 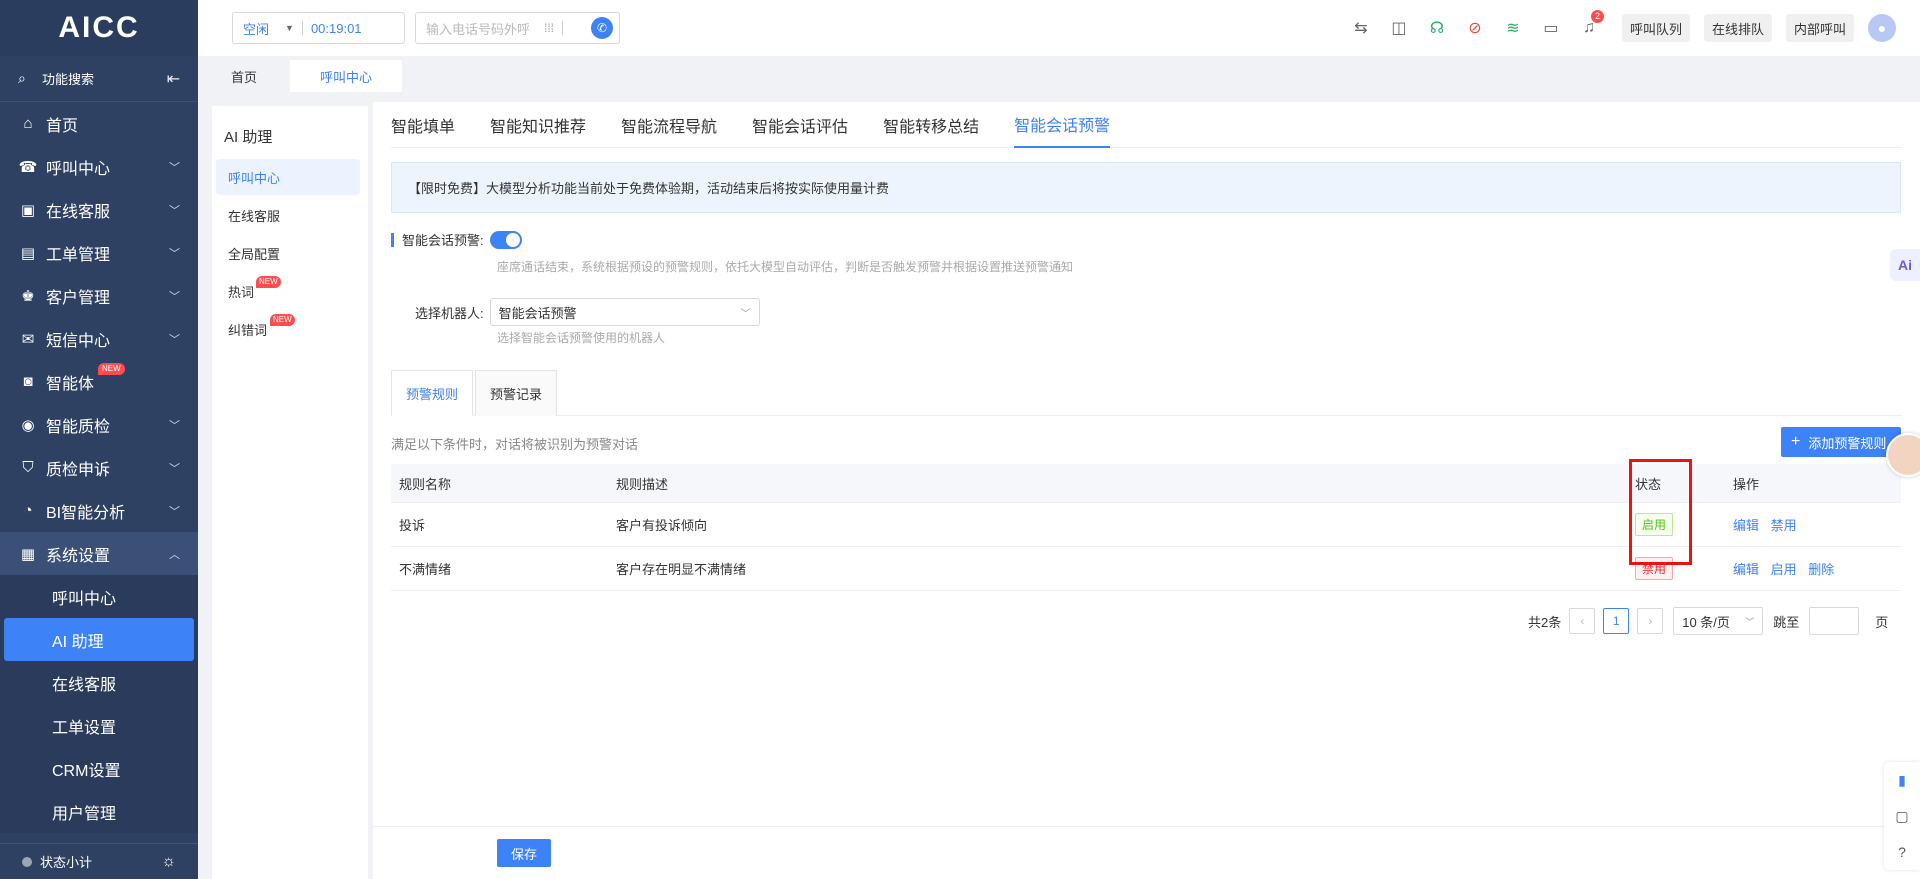 What do you see at coordinates (99, 510) in the screenshot?
I see `sidebar-item-bi: ◔ BI智能分析 ﹀` at bounding box center [99, 510].